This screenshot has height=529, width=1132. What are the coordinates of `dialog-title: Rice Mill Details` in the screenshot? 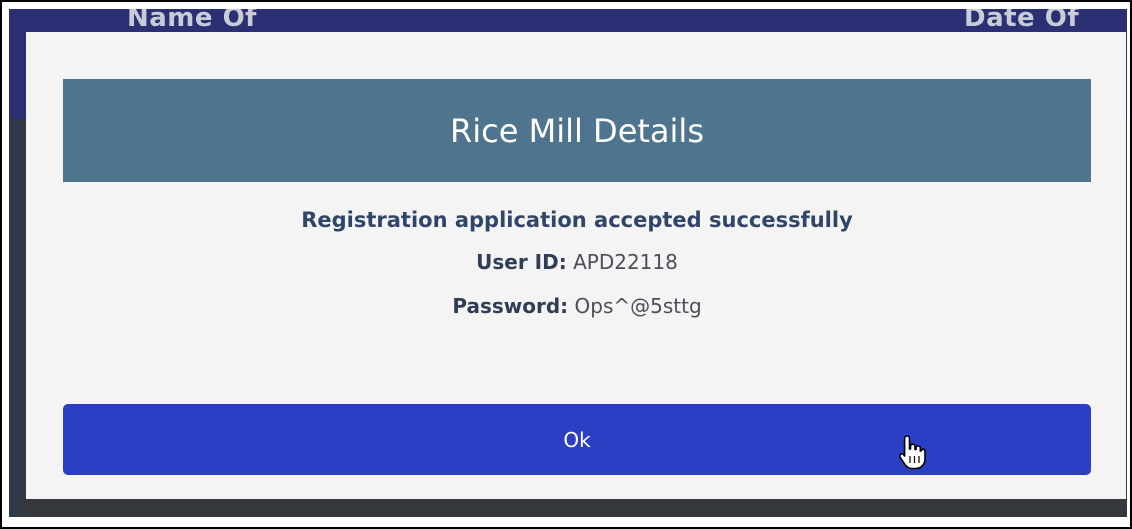 It's located at (577, 130).